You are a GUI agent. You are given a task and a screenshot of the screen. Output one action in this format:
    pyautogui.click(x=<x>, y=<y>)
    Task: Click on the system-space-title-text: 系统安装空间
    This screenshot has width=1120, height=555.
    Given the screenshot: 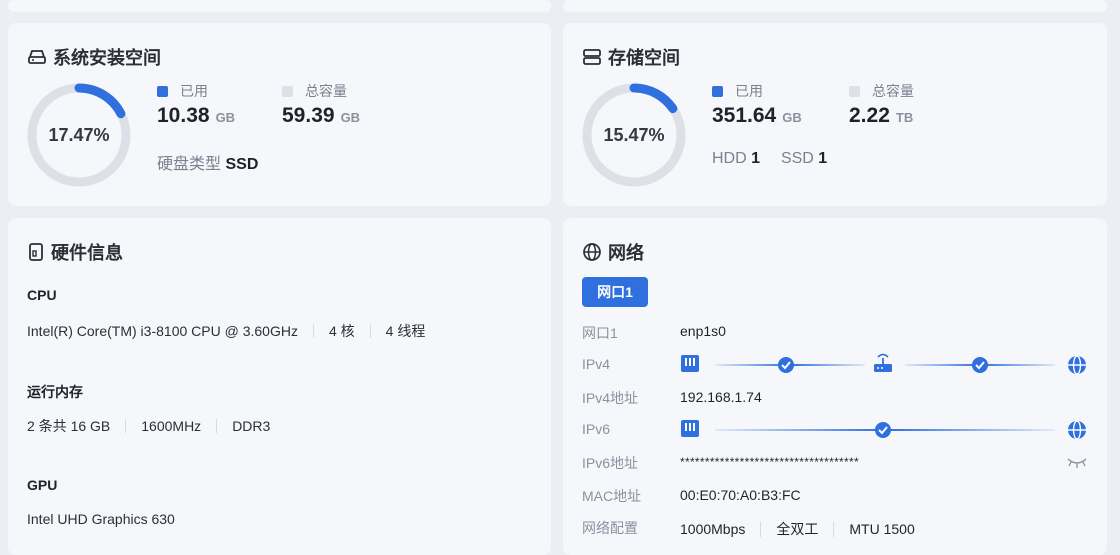 What is the action you would take?
    pyautogui.click(x=107, y=58)
    